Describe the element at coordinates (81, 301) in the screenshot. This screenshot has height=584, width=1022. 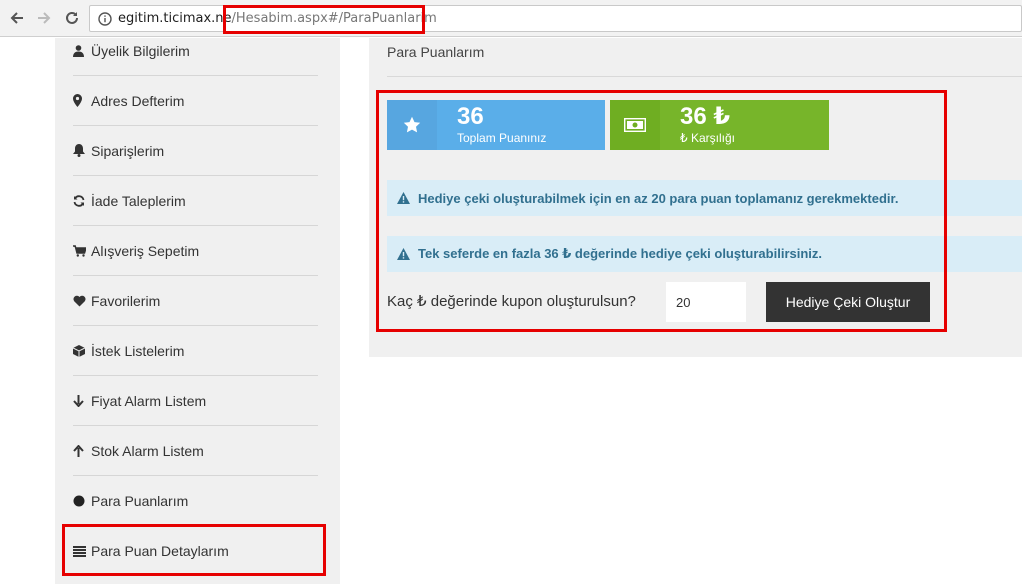
I see `heart-icon` at that location.